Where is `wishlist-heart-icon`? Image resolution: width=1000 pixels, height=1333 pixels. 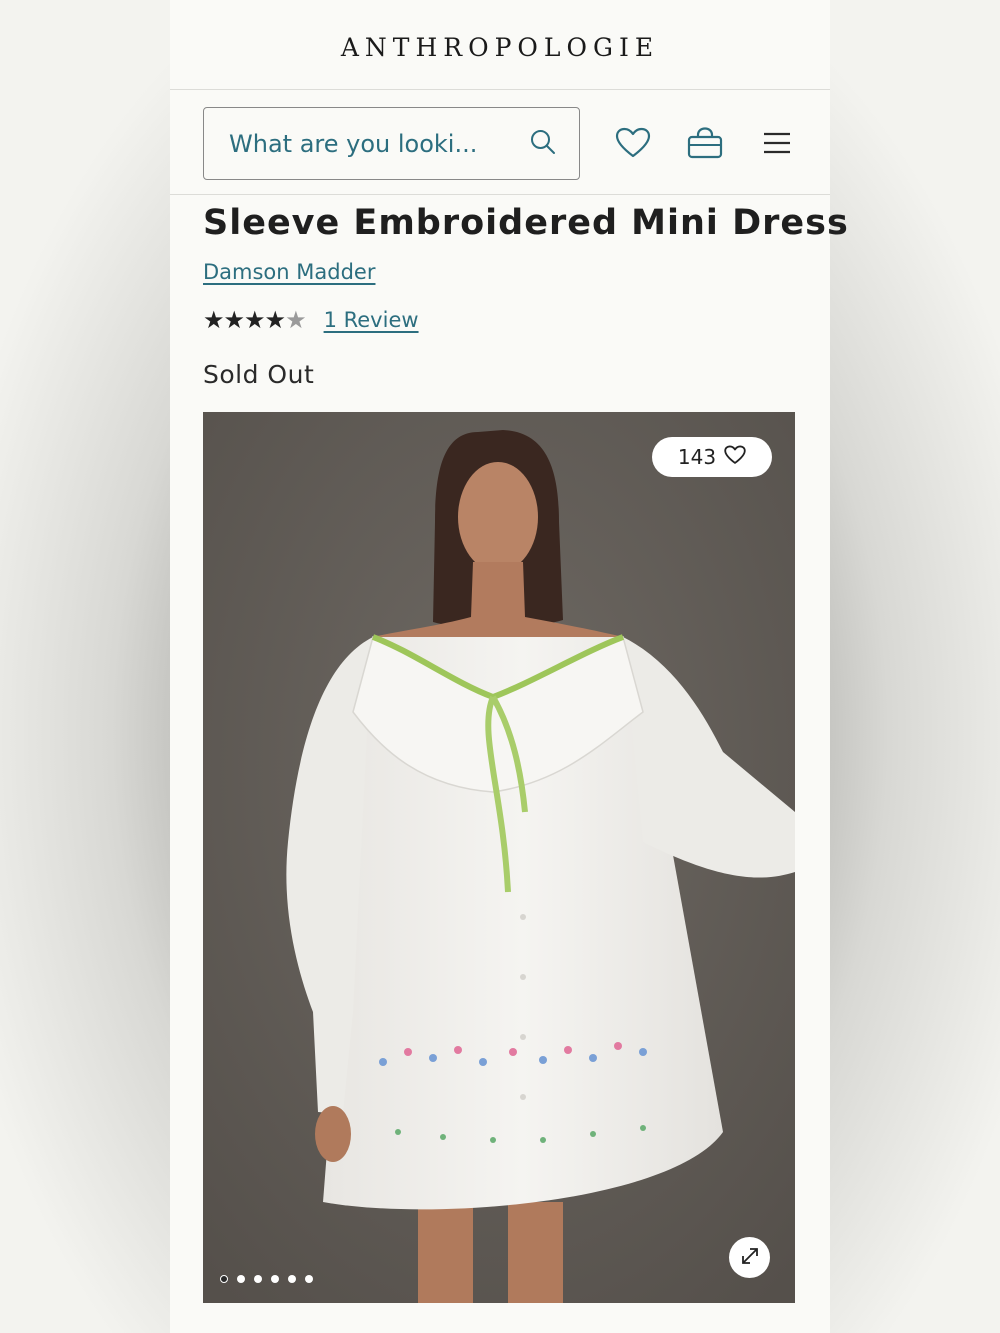 wishlist-heart-icon is located at coordinates (633, 143).